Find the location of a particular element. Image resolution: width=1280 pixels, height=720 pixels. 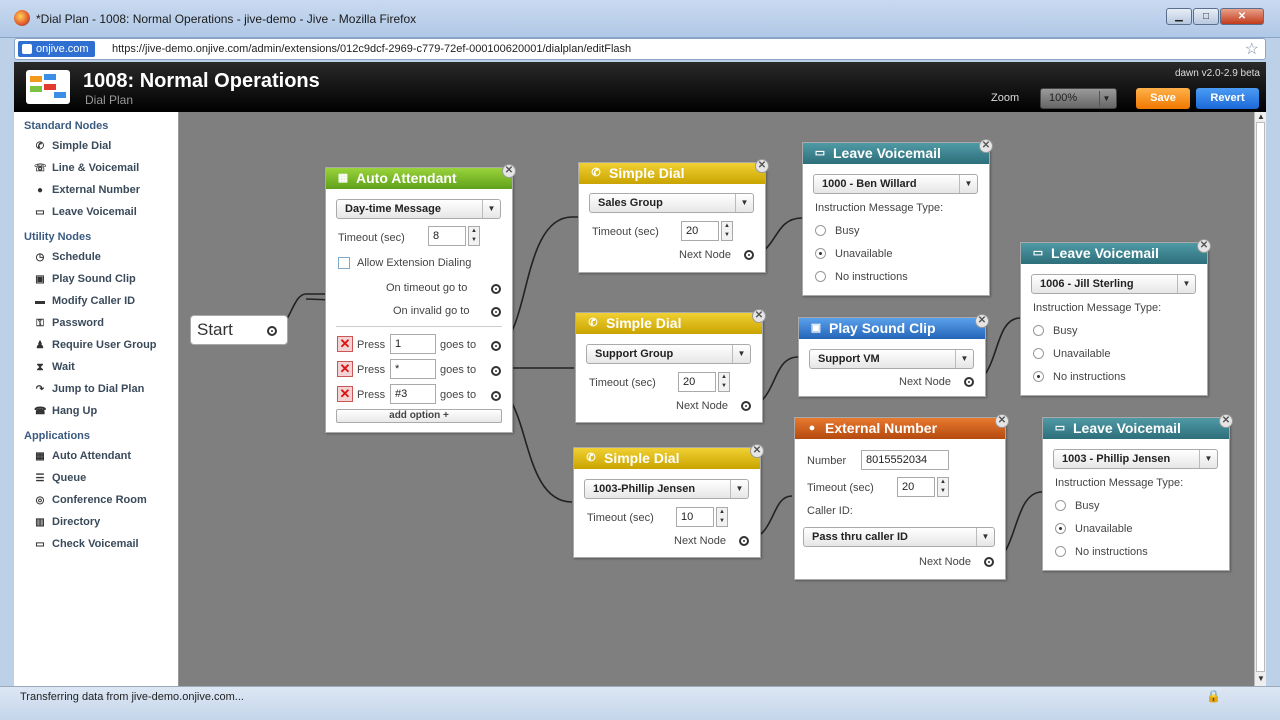

on-timeout-port is located at coordinates (496, 289).